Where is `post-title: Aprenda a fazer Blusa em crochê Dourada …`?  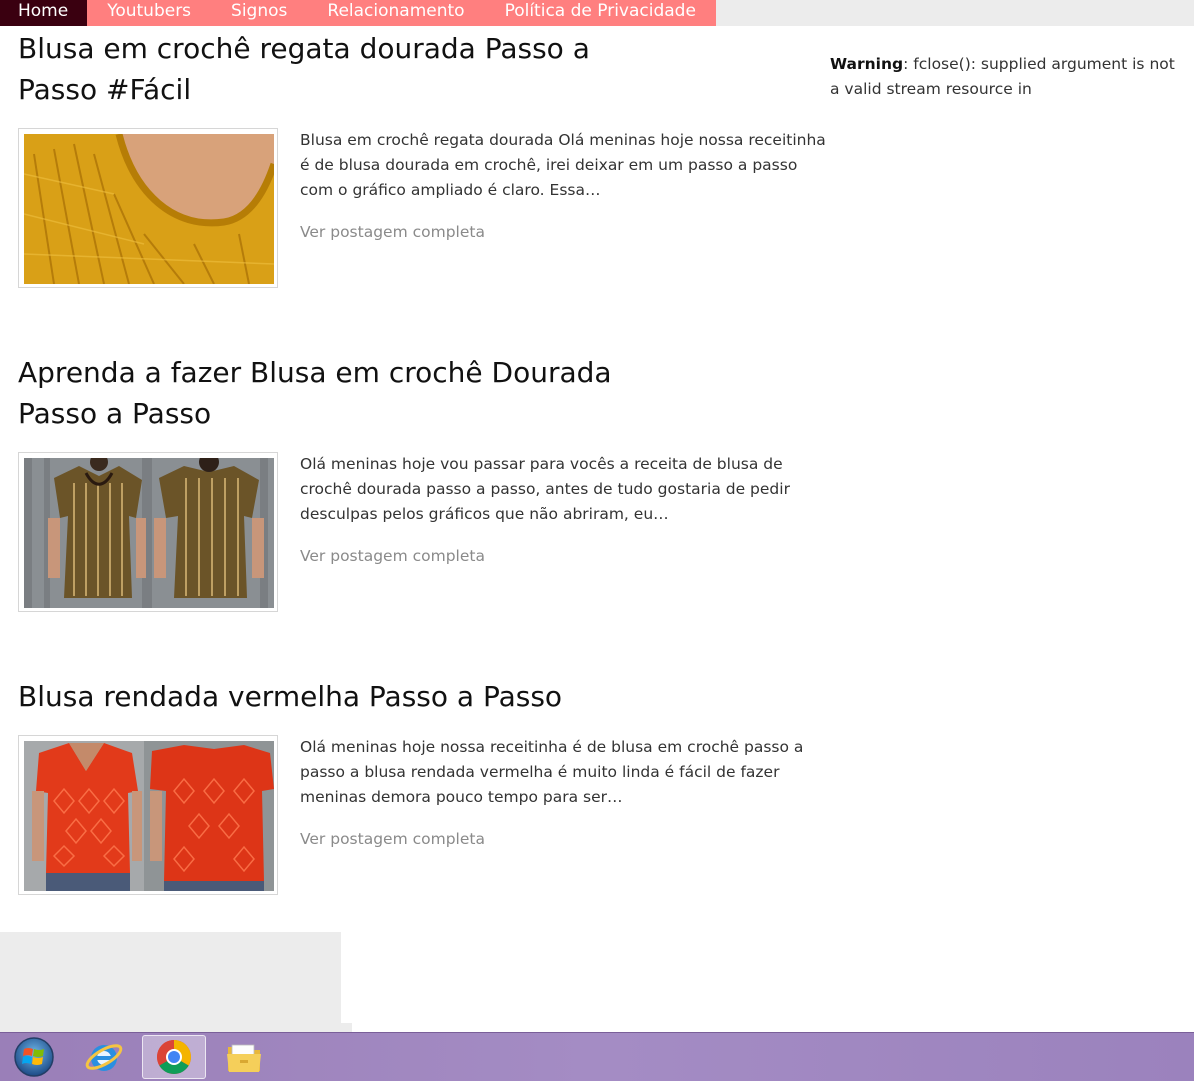 post-title: Aprenda a fazer Blusa em crochê Dourada … is located at coordinates (328, 393).